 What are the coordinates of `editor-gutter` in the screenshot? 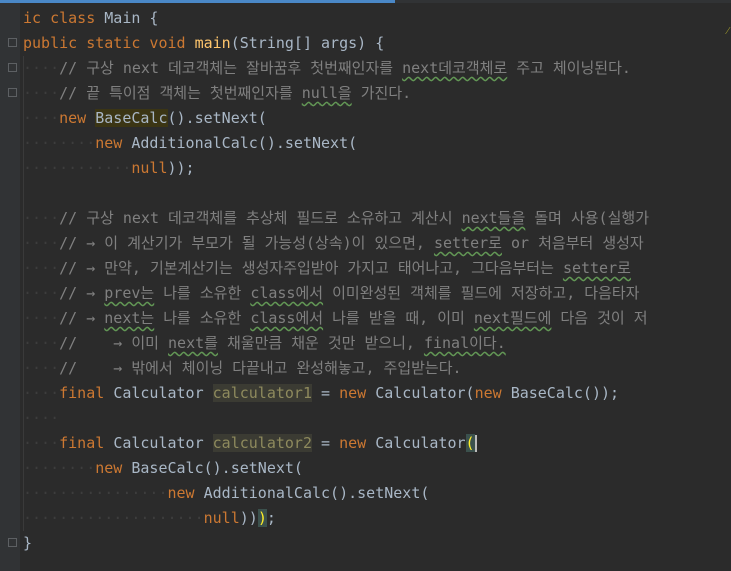 It's located at (10, 287).